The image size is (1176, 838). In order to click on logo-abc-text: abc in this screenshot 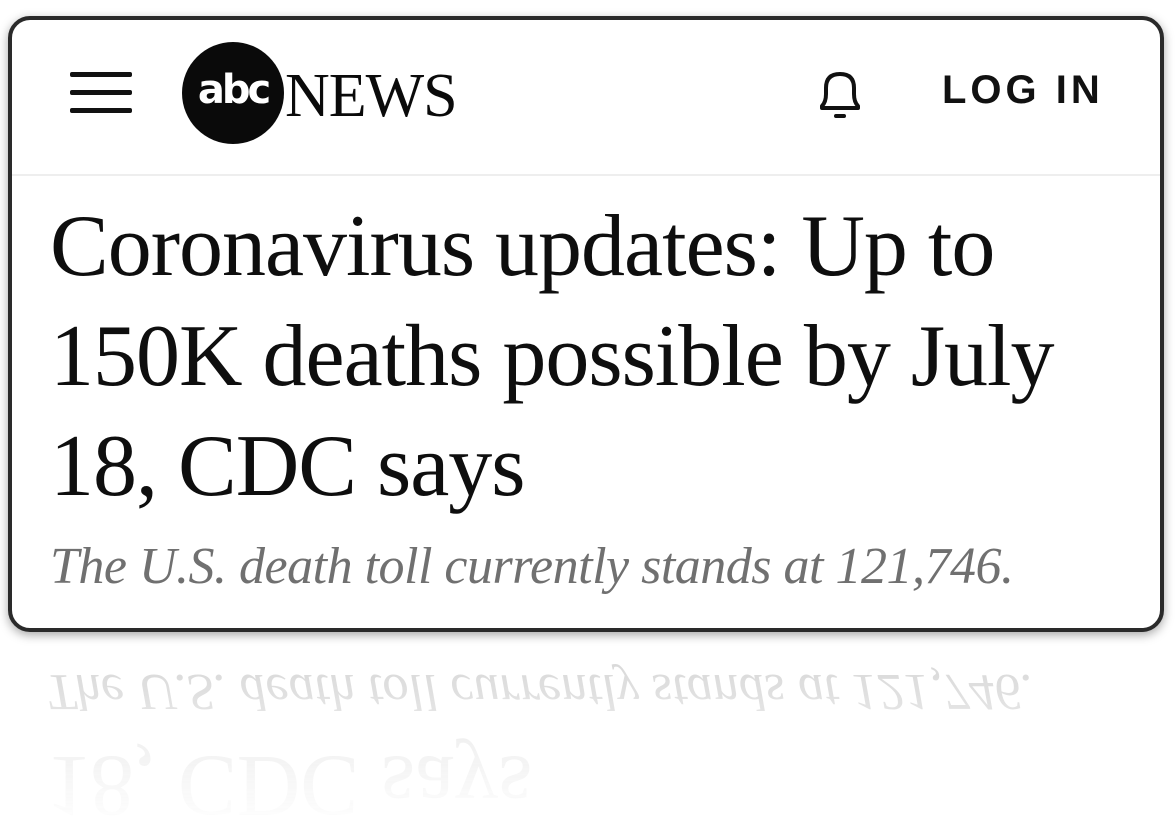, I will do `click(234, 90)`.